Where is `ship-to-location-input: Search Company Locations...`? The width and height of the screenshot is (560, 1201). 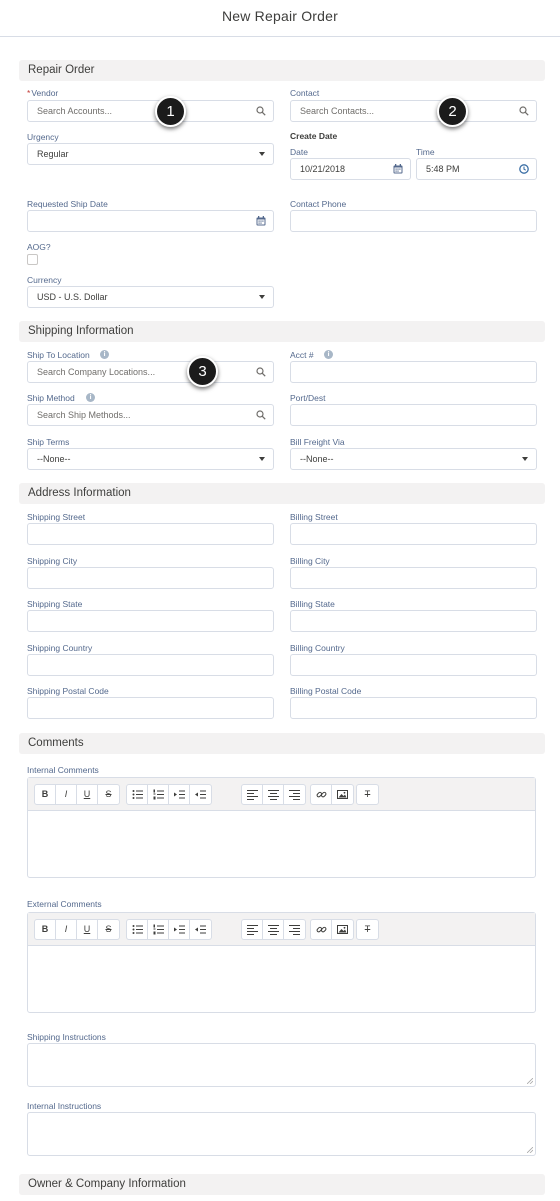 ship-to-location-input: Search Company Locations... is located at coordinates (150, 372).